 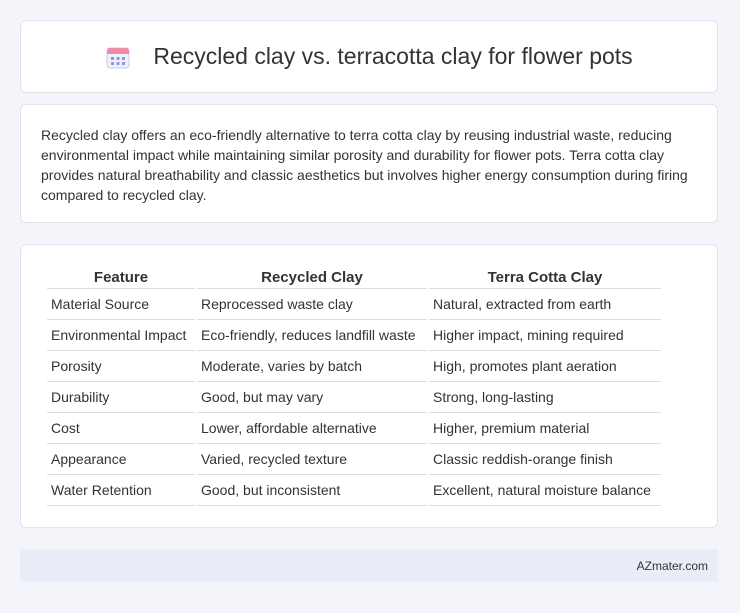 What do you see at coordinates (672, 565) in the screenshot?
I see `footer-source: AZmater.com` at bounding box center [672, 565].